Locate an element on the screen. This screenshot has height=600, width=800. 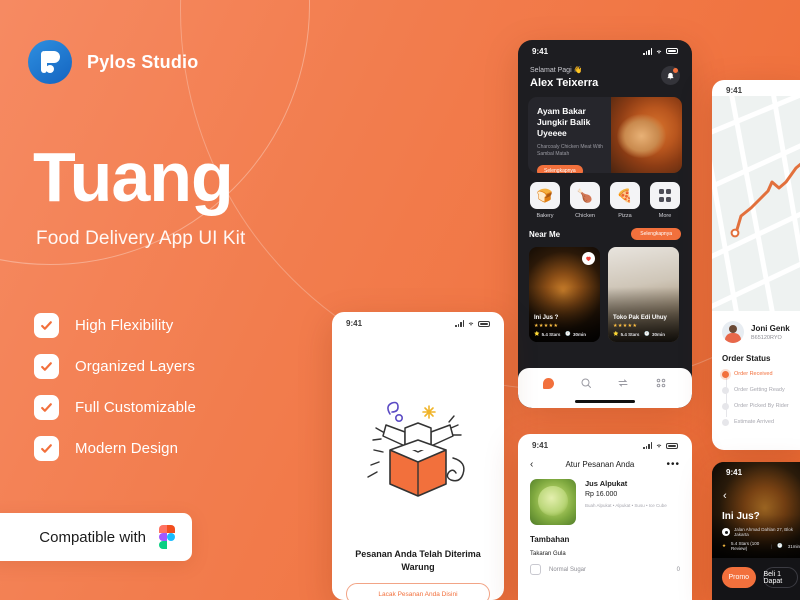
search-icon is located at coordinates (586, 383).